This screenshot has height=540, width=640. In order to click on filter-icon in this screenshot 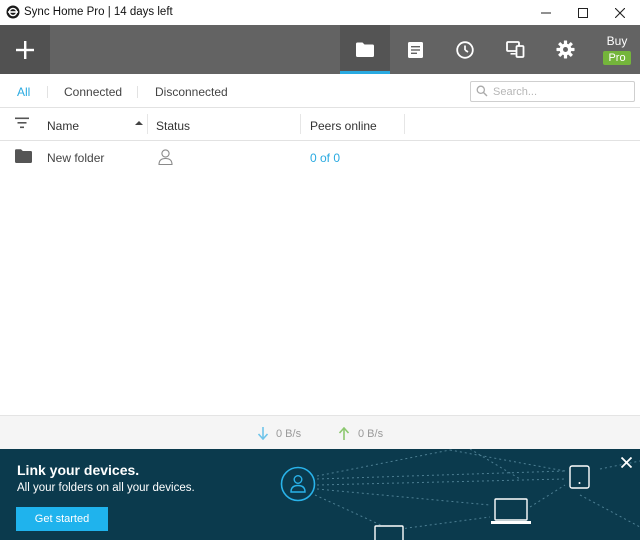, I will do `click(22, 123)`.